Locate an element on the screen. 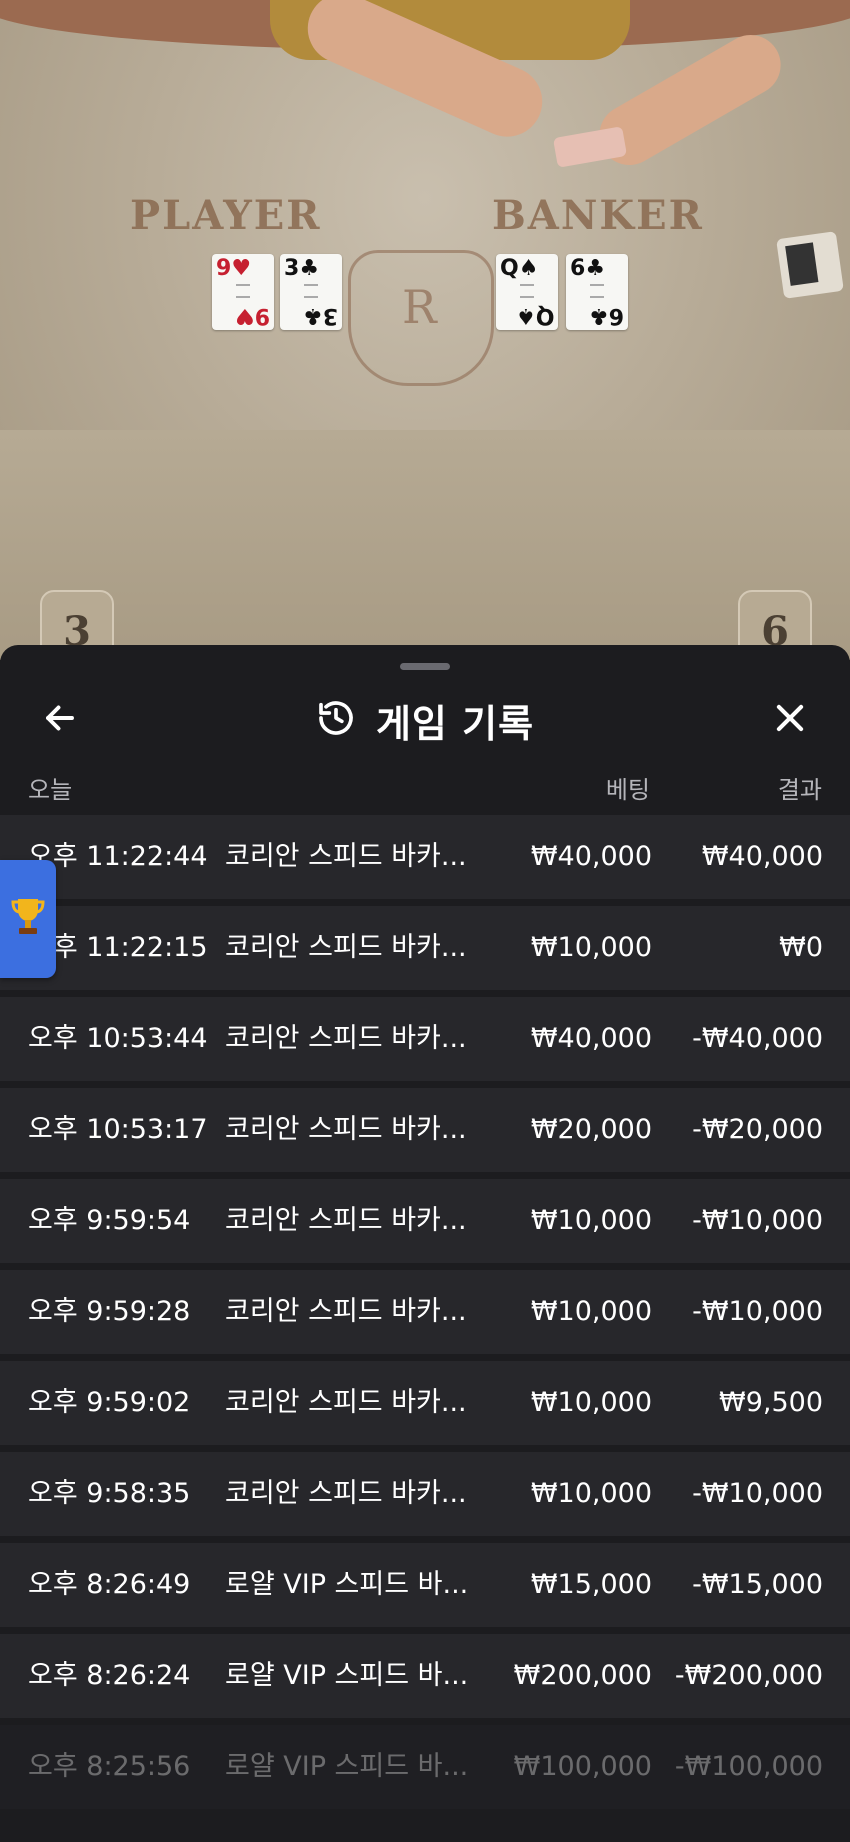  row-result: -₩15,000 is located at coordinates (757, 1584).